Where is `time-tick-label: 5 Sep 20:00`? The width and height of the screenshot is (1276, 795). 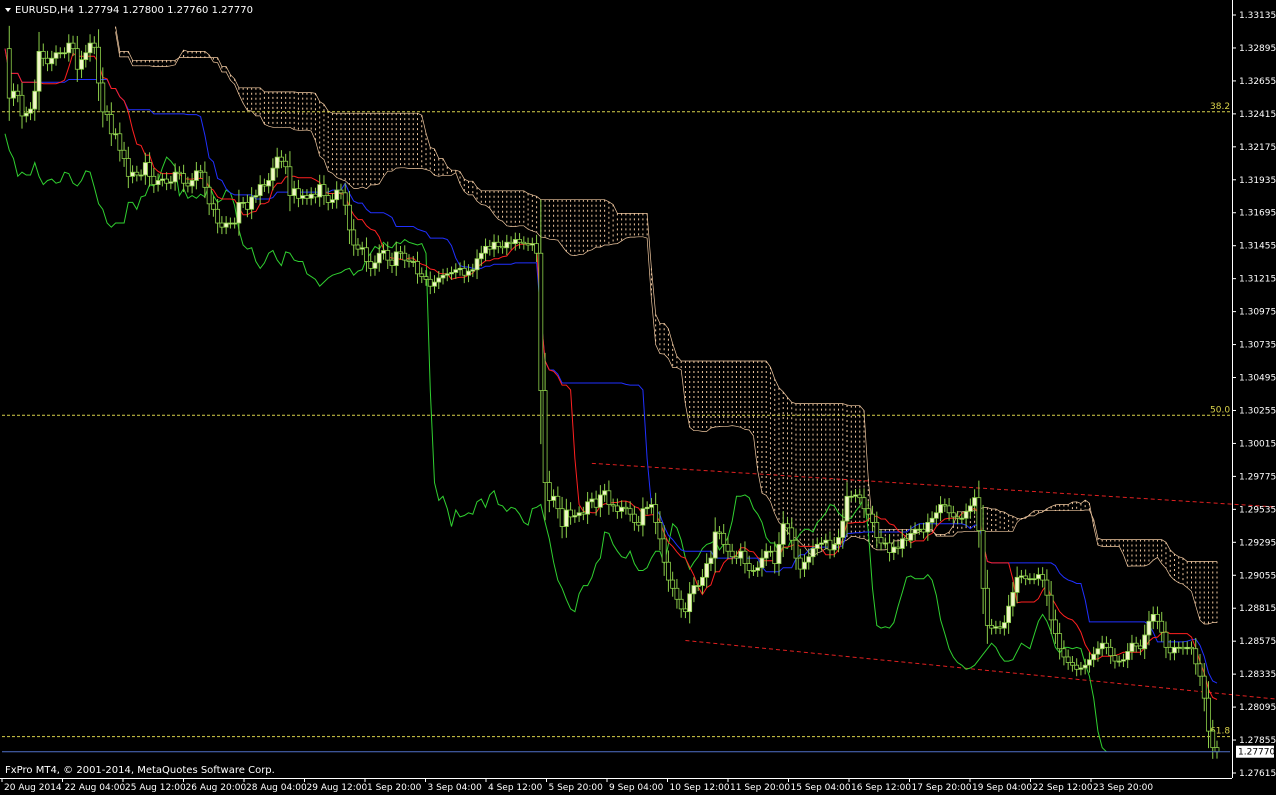 time-tick-label: 5 Sep 20:00 is located at coordinates (576, 788).